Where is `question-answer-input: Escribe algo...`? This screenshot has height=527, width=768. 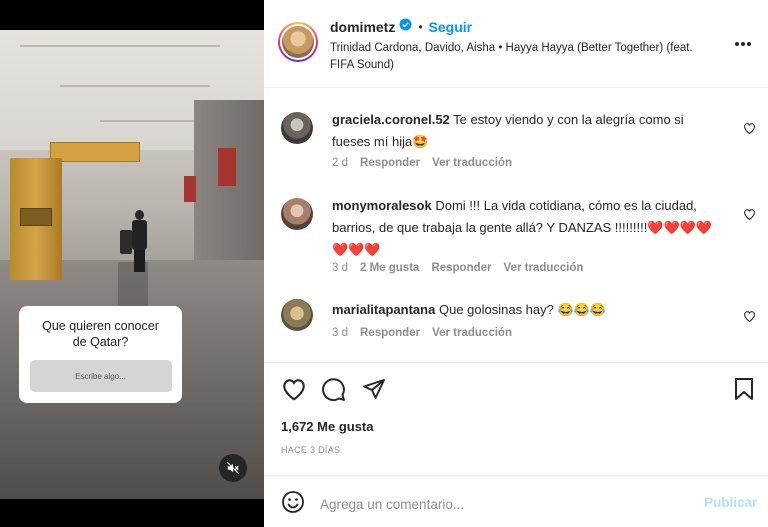
question-answer-input: Escribe algo... is located at coordinates (100, 376).